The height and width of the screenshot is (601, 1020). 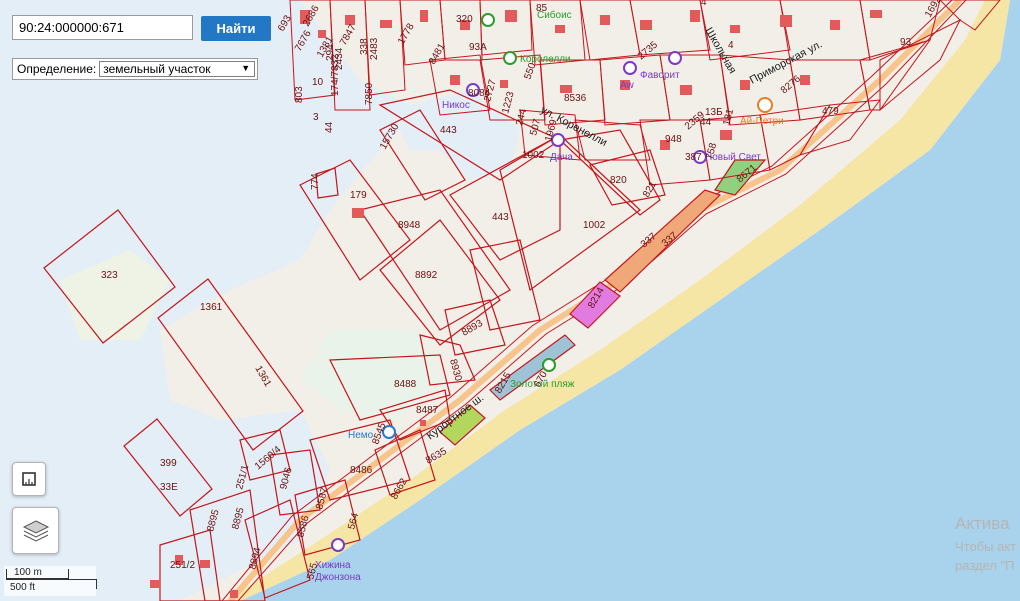 I want to click on chevron-down-icon: ▼, so click(x=246, y=68).